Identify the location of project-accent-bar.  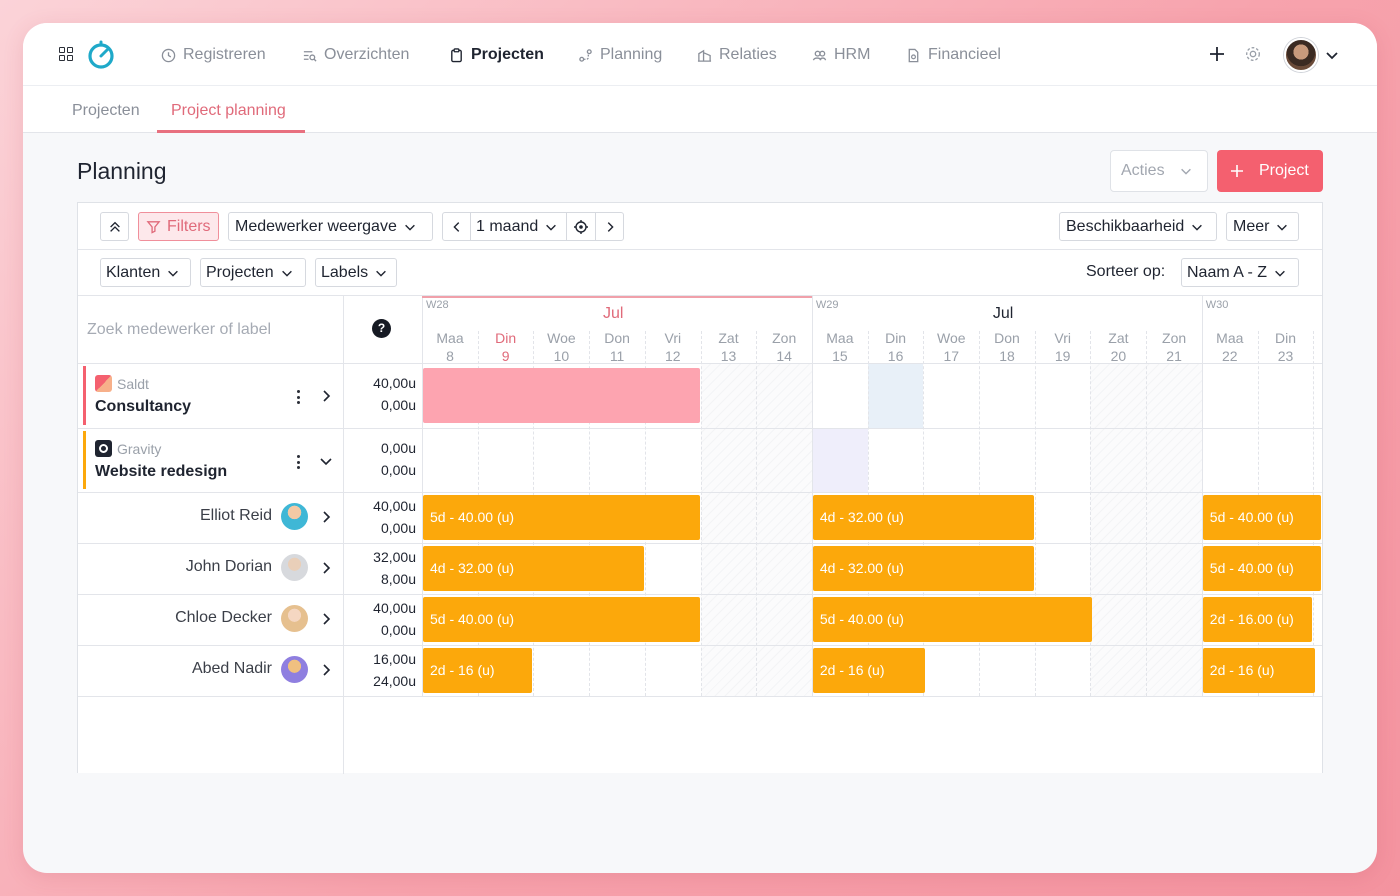
(84, 395).